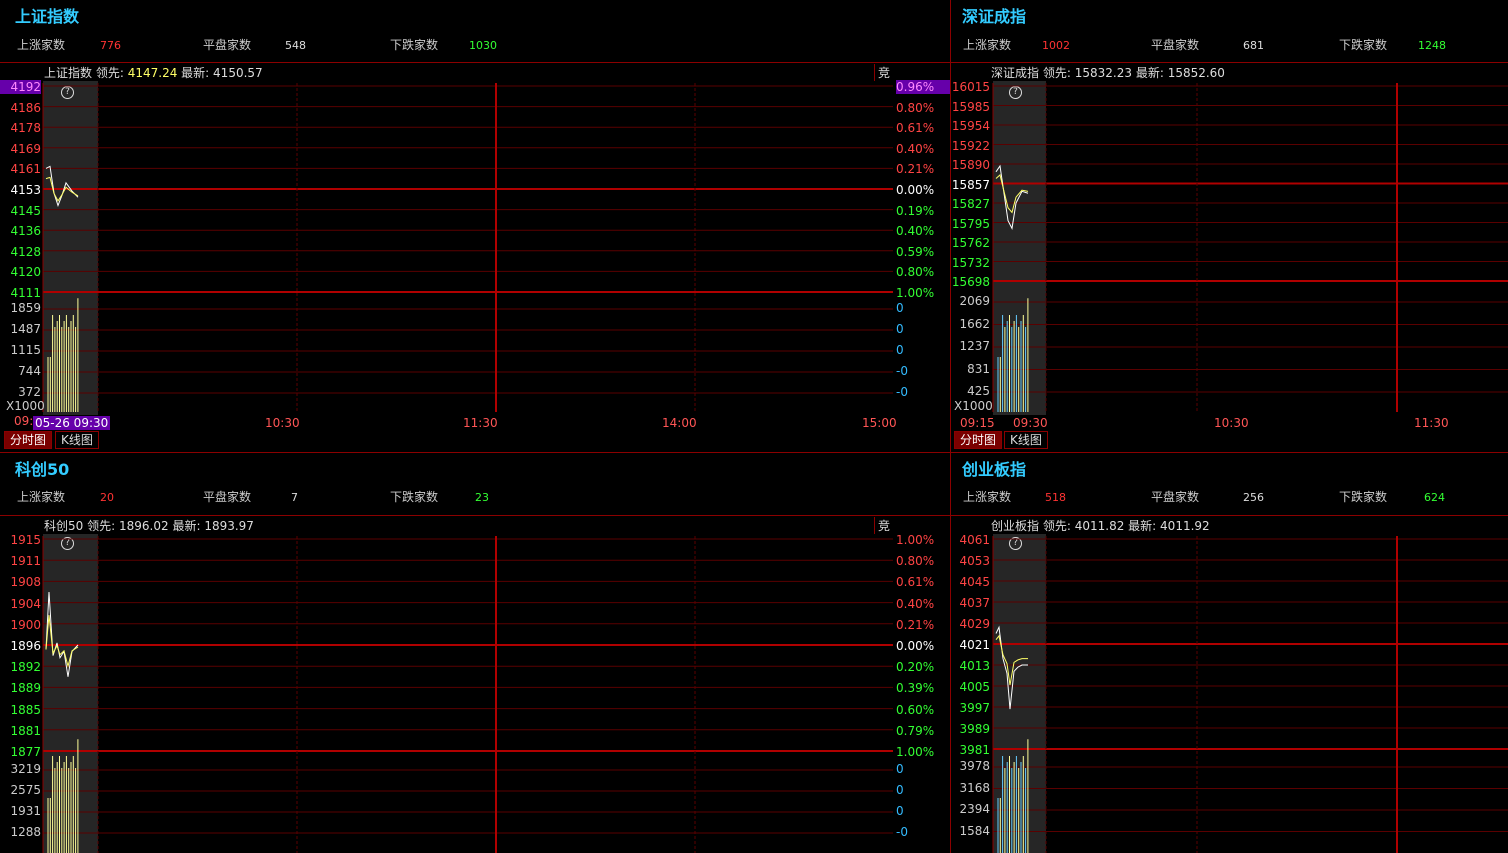  I want to click on percent-tick: 0.00%, so click(915, 646).